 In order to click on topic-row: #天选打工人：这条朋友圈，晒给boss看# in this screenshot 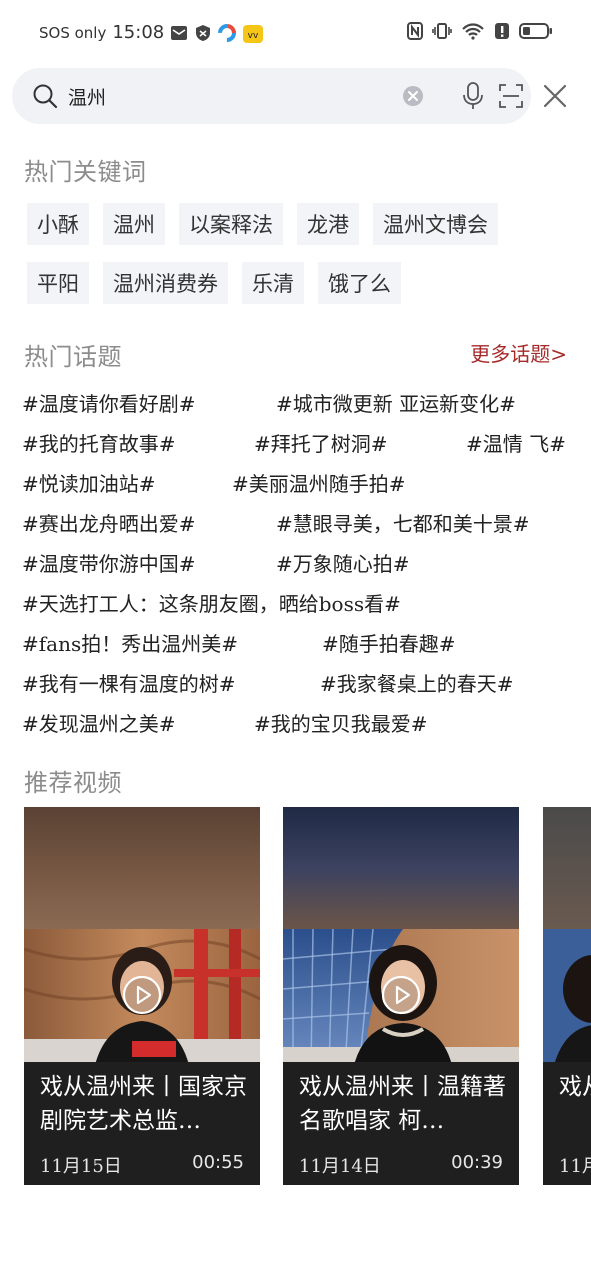, I will do `click(302, 602)`.